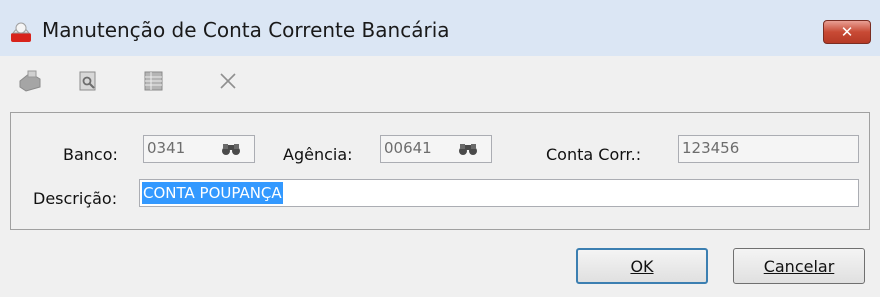  What do you see at coordinates (408, 148) in the screenshot?
I see `agencia-value: 00641` at bounding box center [408, 148].